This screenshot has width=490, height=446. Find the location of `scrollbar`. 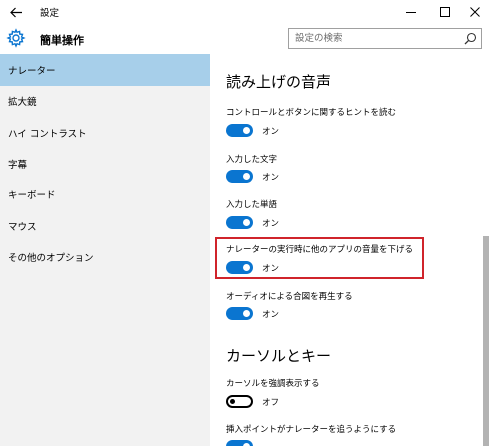

scrollbar is located at coordinates (485, 250).